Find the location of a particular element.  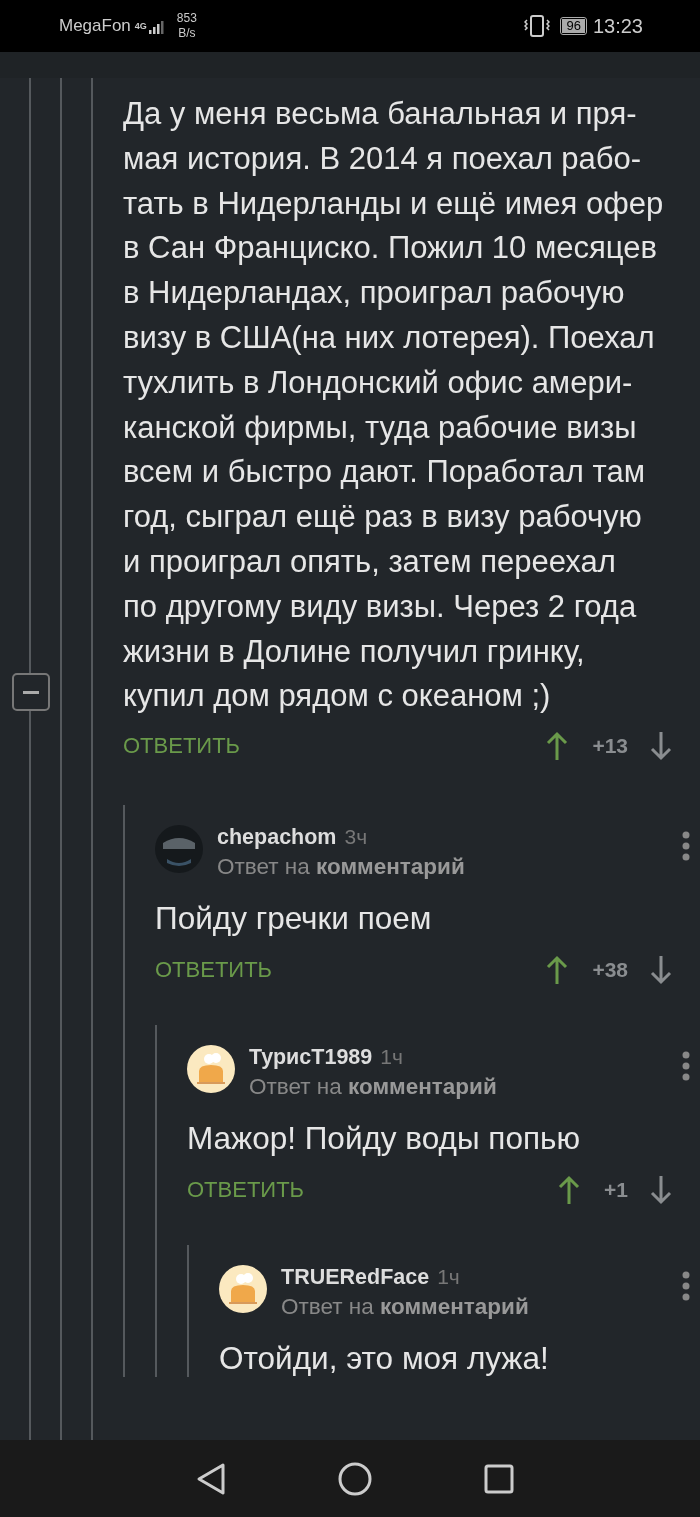

home-icon is located at coordinates (355, 1478).